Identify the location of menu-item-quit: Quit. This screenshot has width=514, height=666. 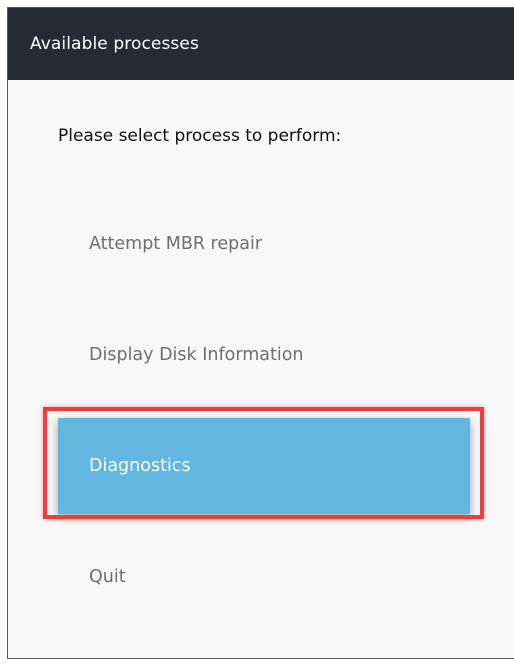
(264, 577).